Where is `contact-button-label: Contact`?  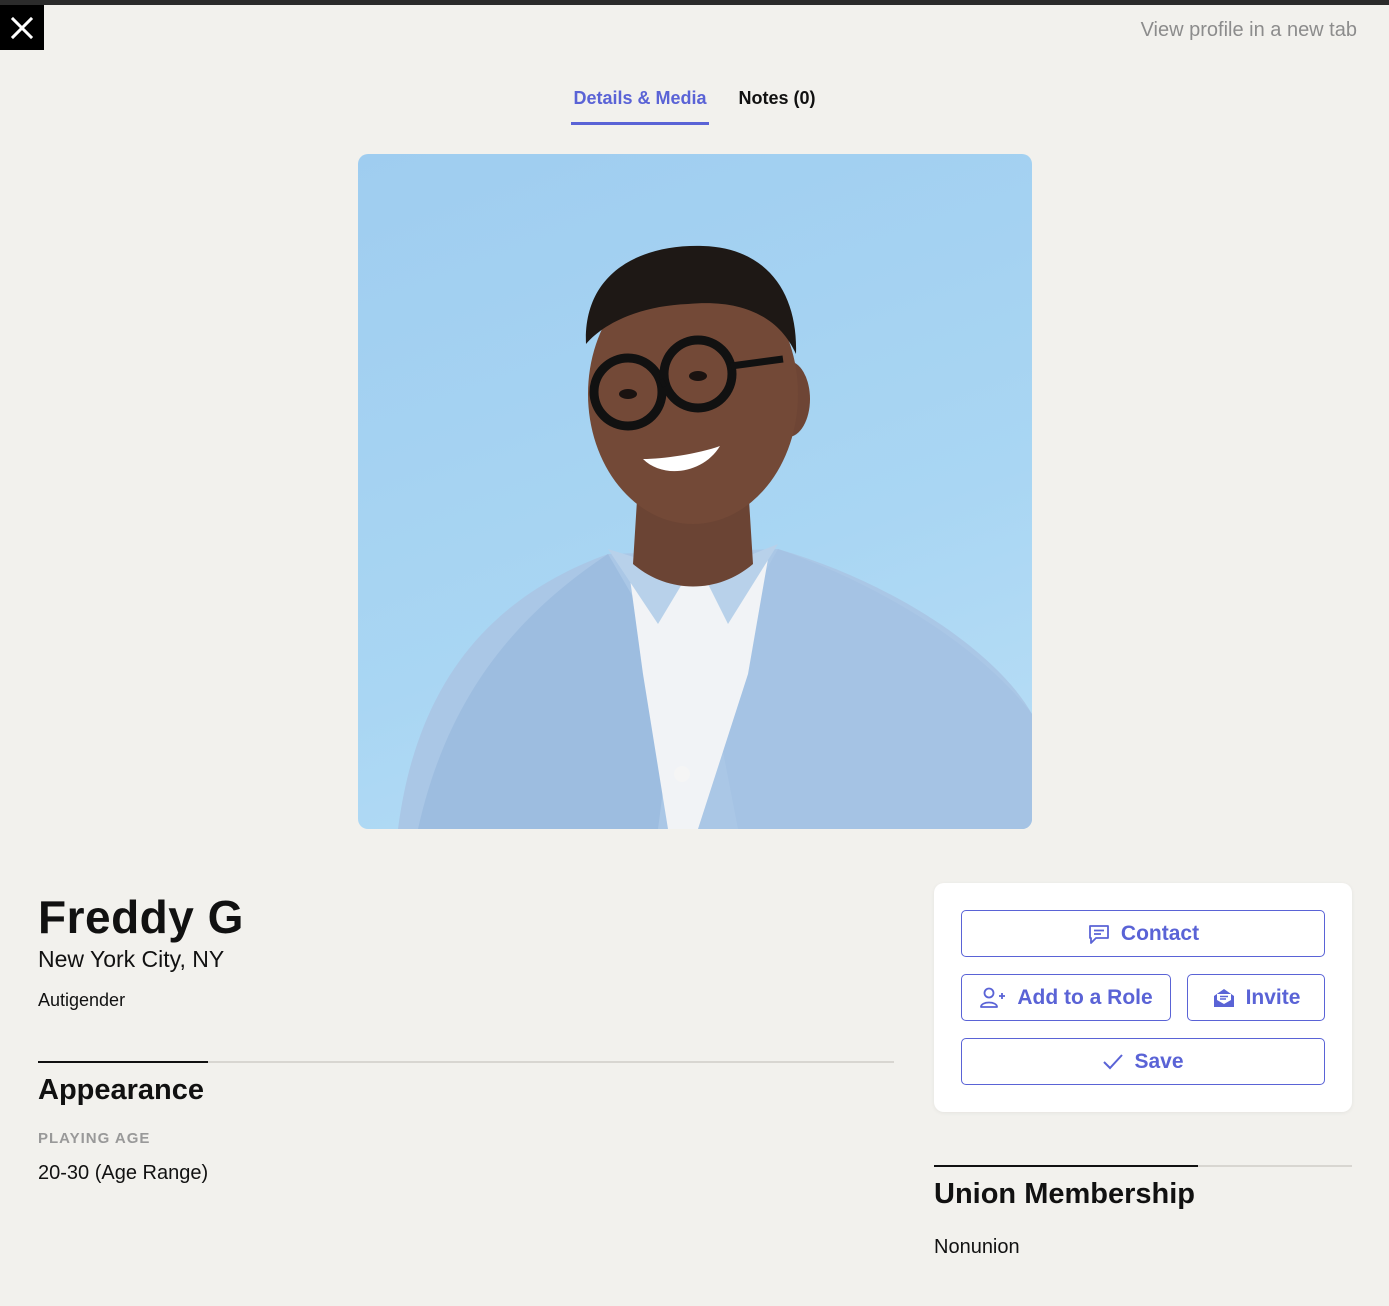 contact-button-label: Contact is located at coordinates (1160, 933).